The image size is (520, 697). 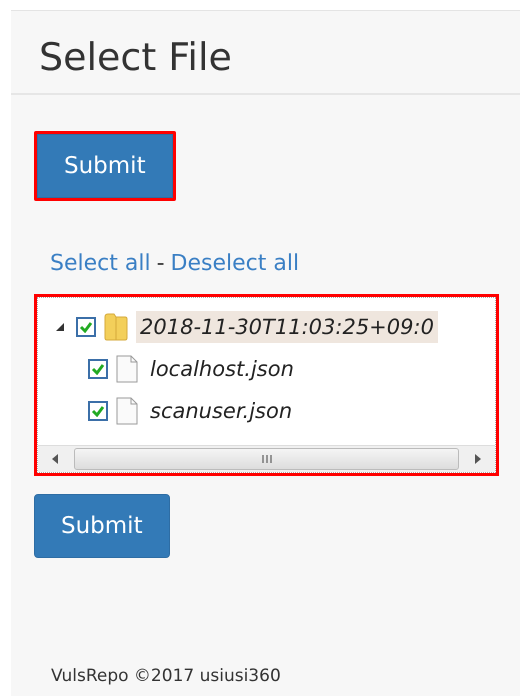 I want to click on page-title: Select File, so click(x=265, y=53).